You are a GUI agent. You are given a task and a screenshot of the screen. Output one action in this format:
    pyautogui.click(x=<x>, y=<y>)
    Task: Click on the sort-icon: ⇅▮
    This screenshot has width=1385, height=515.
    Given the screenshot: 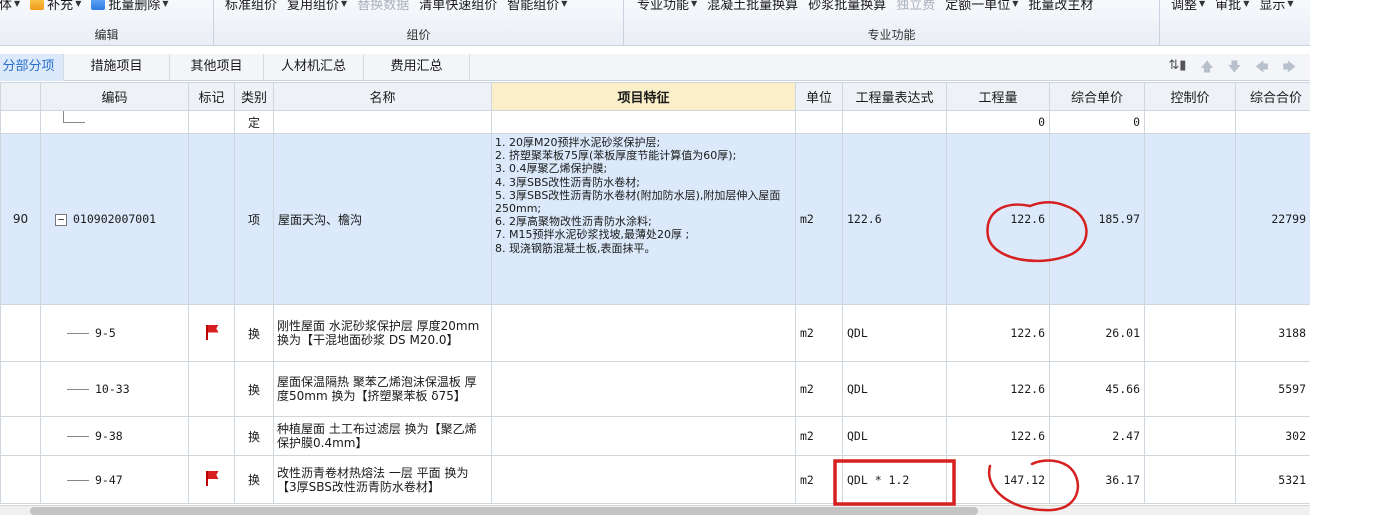 What is the action you would take?
    pyautogui.click(x=1177, y=69)
    